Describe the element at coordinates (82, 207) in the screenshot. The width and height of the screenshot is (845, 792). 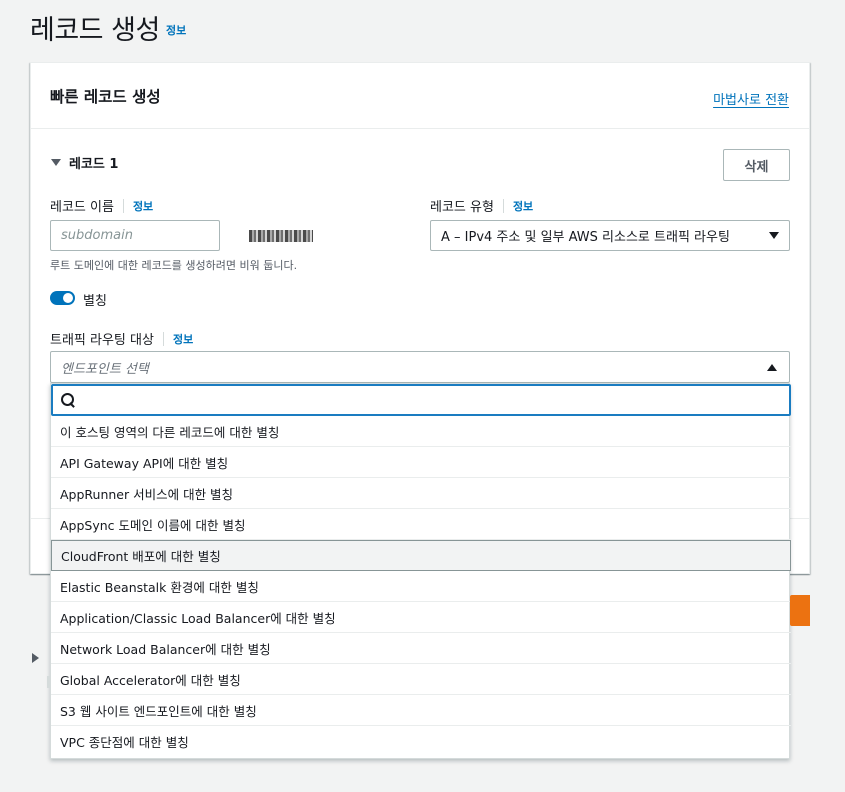
I see `record-name-label: 레코드 이름` at that location.